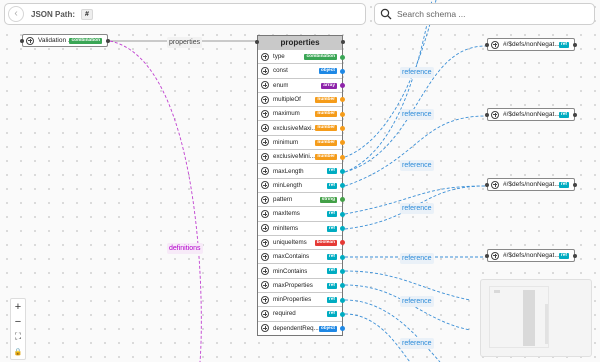 The width and height of the screenshot is (600, 362). I want to click on property-row: minLength ref, so click(301, 184).